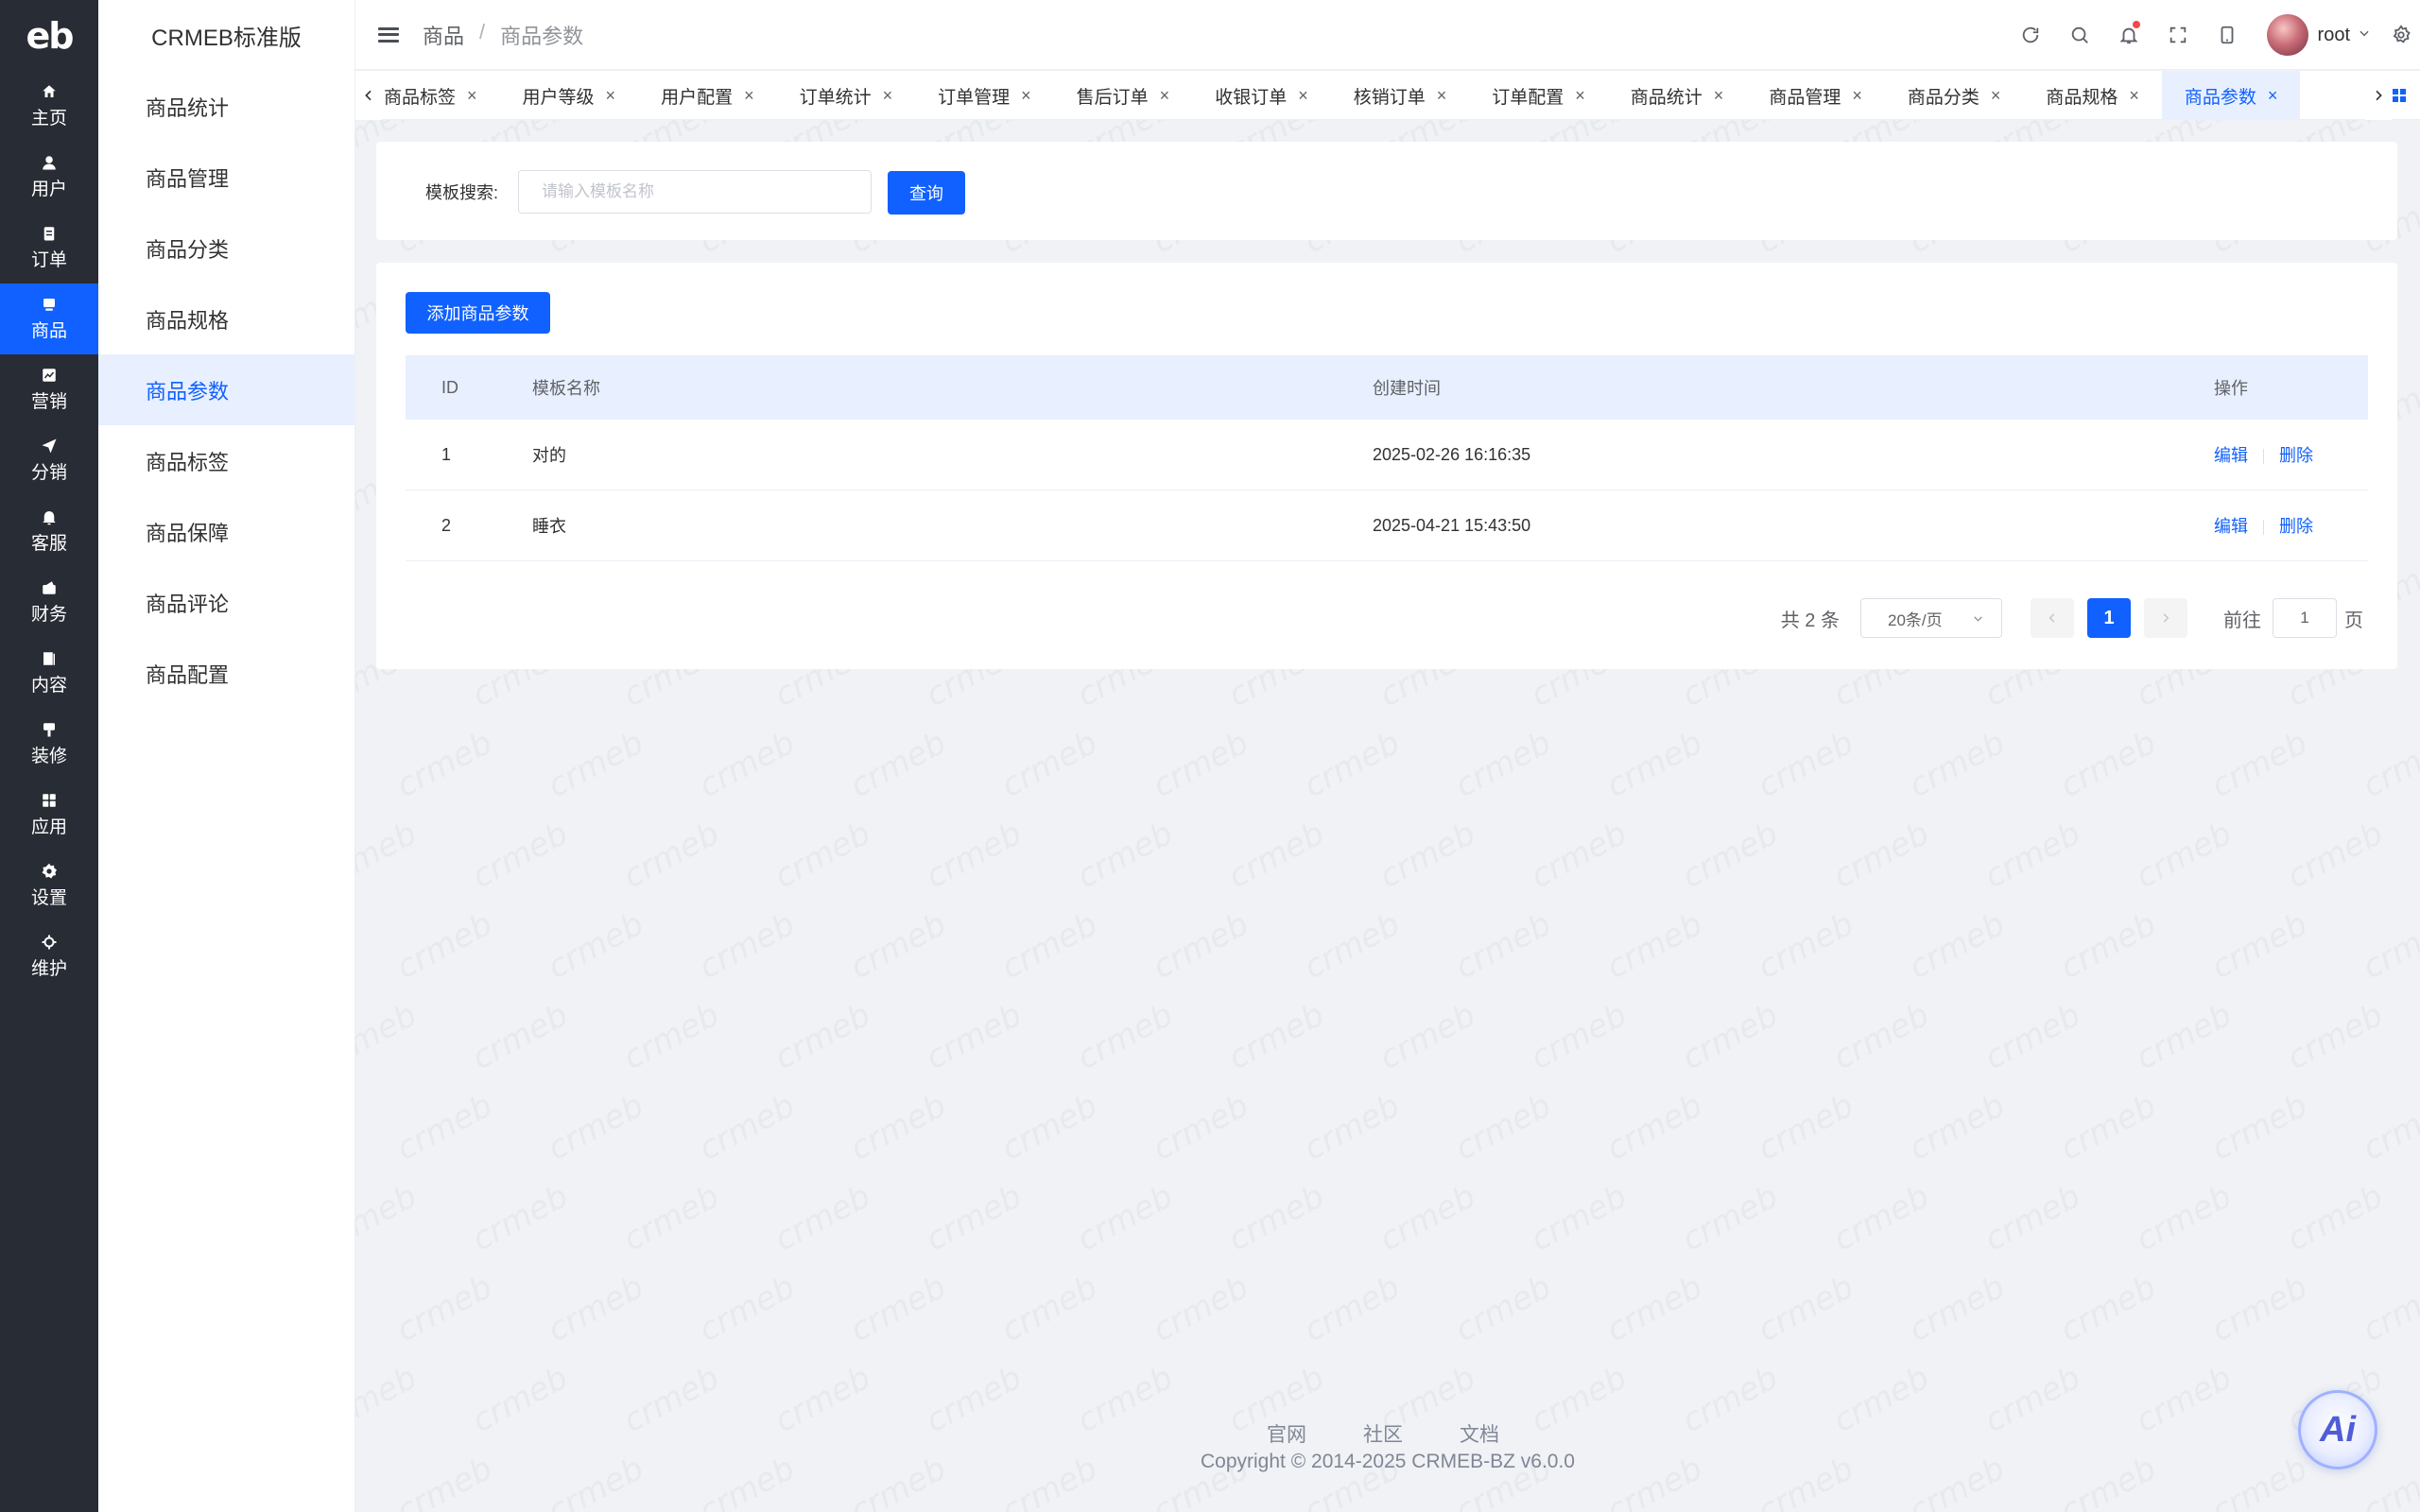 This screenshot has height=1512, width=2420. Describe the element at coordinates (226, 319) in the screenshot. I see `subnav-item-3: 商品规格` at that location.